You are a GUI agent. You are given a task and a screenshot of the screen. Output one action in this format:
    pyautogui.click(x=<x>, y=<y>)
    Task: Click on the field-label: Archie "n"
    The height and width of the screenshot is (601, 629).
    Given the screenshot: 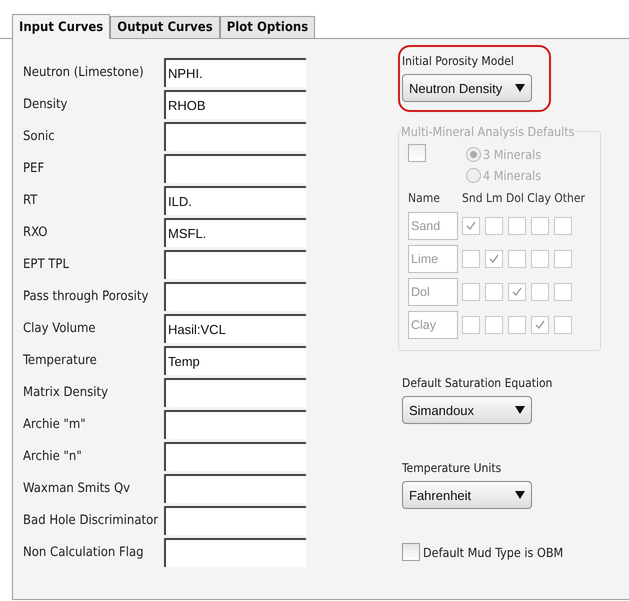 What is the action you would take?
    pyautogui.click(x=53, y=457)
    